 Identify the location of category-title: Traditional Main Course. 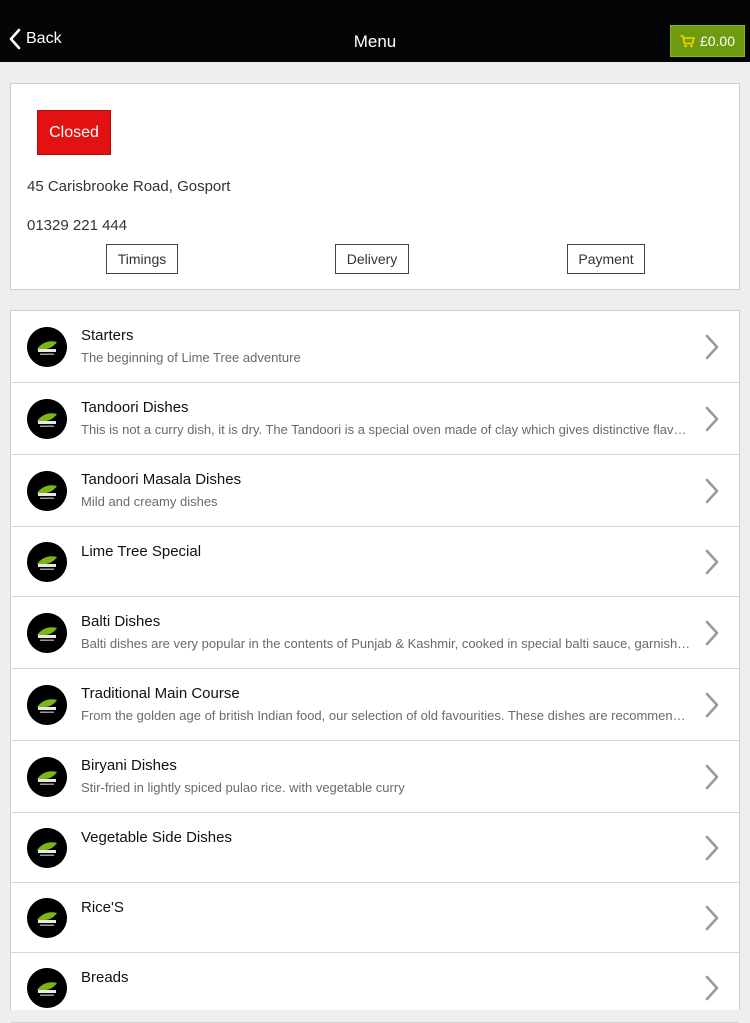
(160, 693).